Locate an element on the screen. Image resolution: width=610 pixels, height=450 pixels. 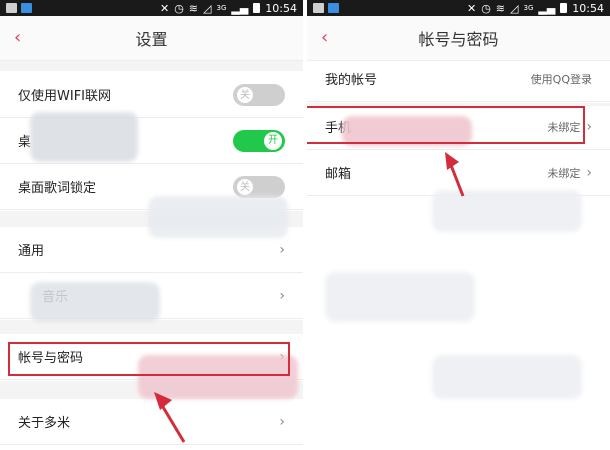
toggle-knob: 开 is located at coordinates (273, 140).